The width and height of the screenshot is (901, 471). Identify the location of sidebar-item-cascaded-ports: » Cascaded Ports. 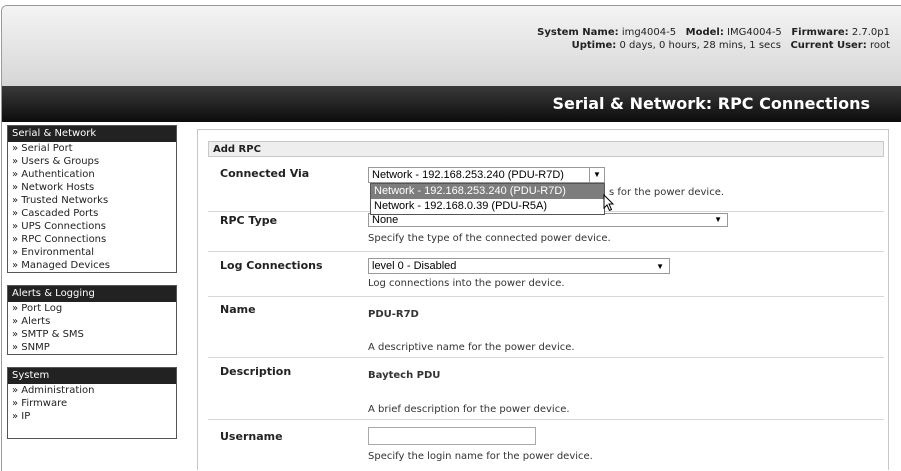
(92, 213).